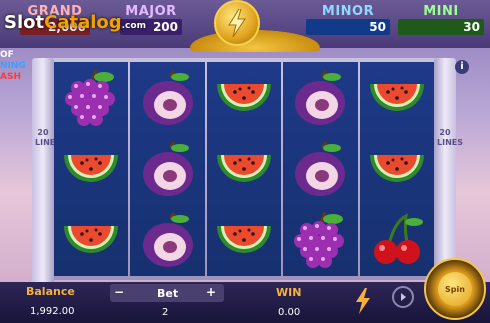 The height and width of the screenshot is (323, 490). I want to click on win-value: 0.00, so click(289, 312).